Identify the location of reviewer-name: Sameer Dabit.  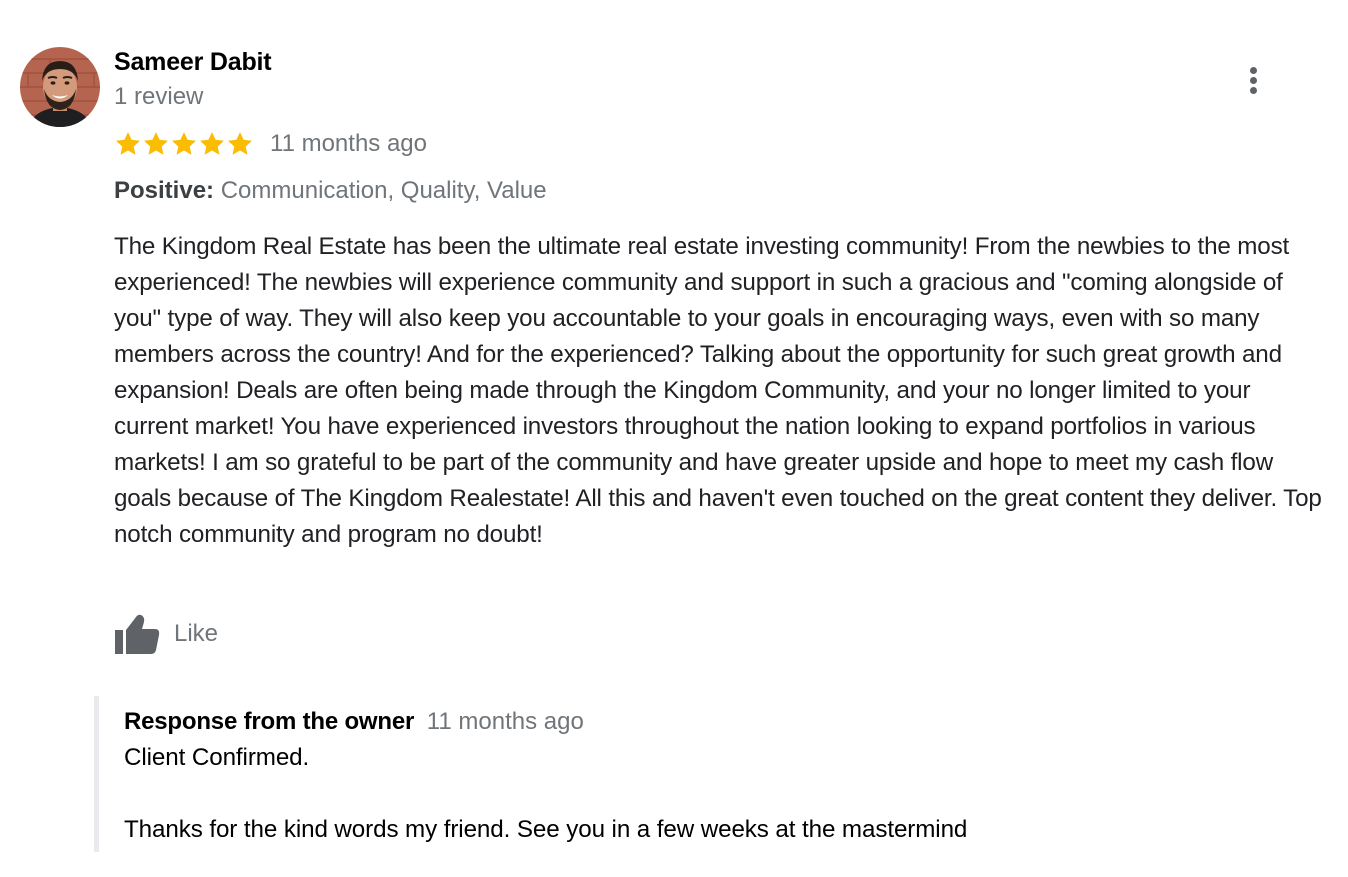
(193, 62).